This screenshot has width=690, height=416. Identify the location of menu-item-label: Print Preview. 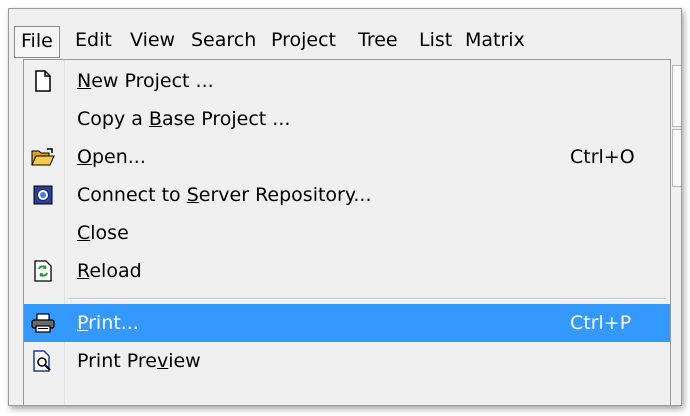
(139, 361).